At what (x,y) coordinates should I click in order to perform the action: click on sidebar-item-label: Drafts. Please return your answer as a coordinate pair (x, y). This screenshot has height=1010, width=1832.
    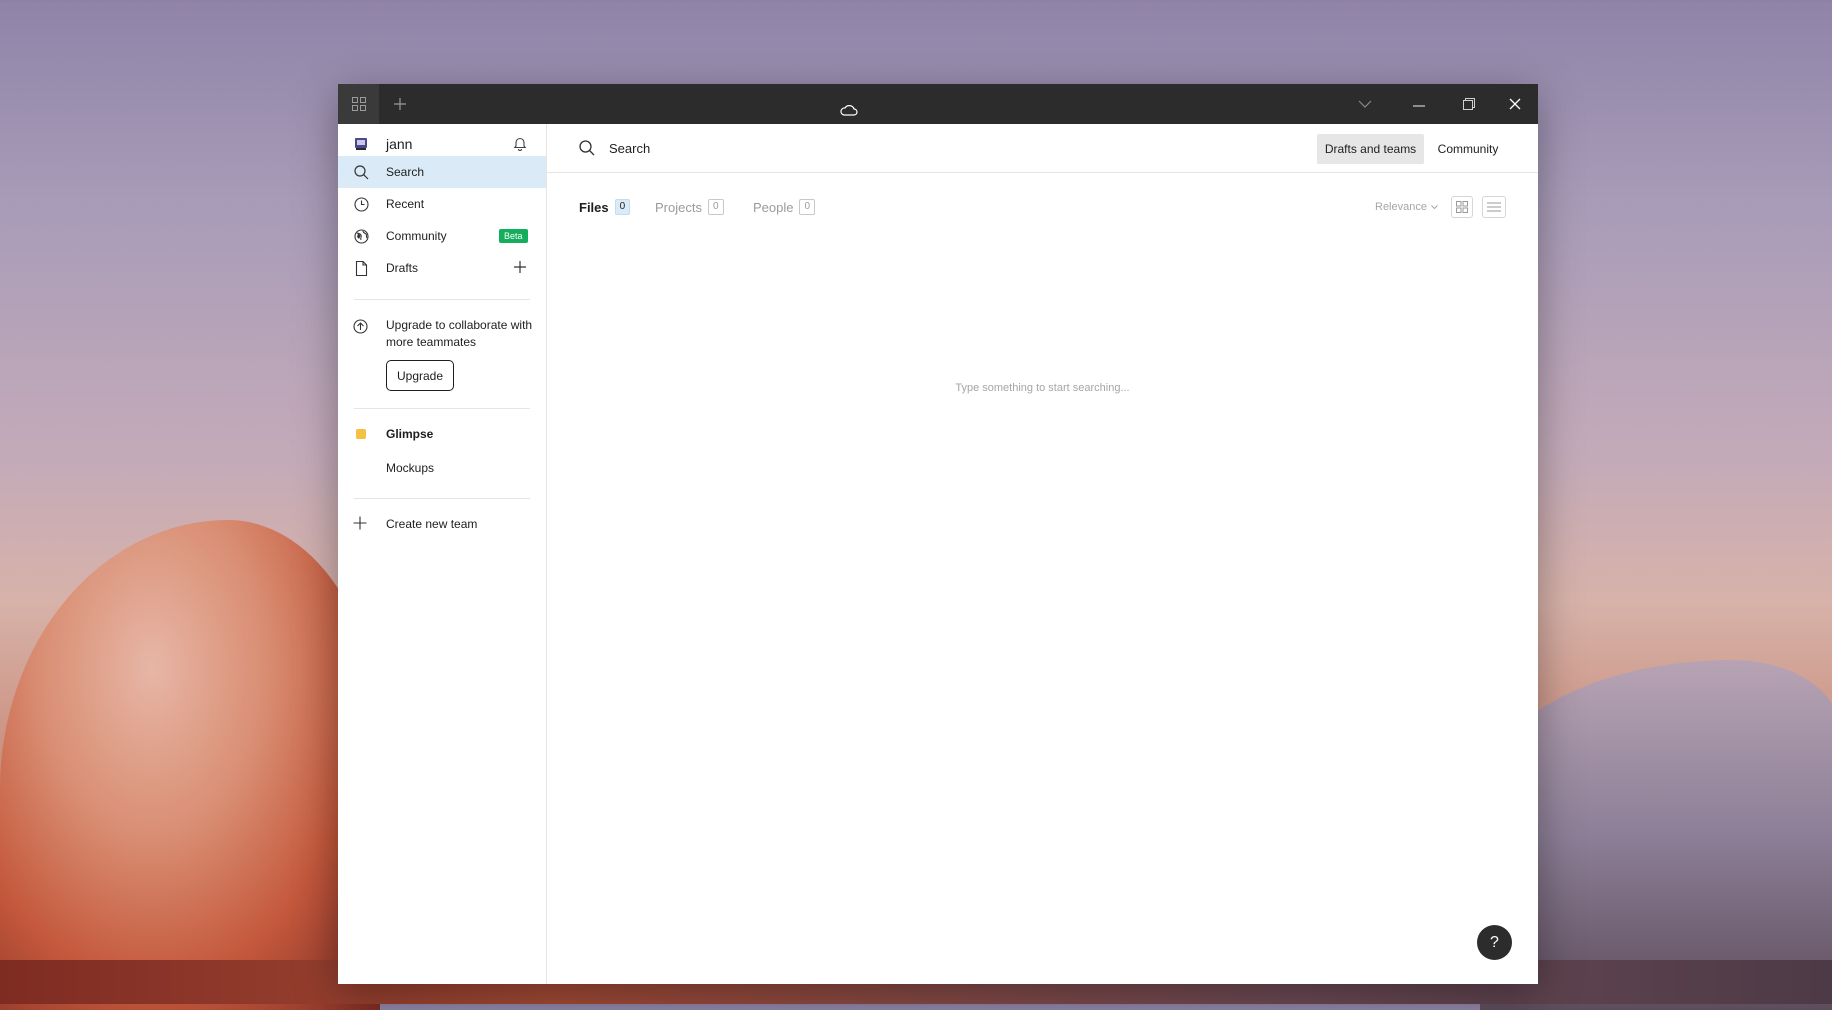
    Looking at the image, I should click on (402, 268).